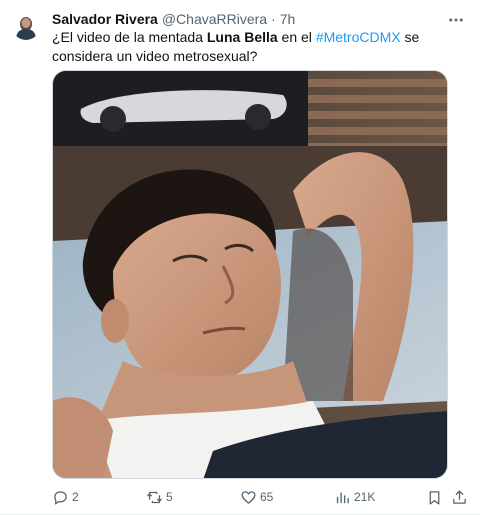 Image resolution: width=480 pixels, height=515 pixels. I want to click on action-bar: 2 5 65 21K, so click(262, 497).